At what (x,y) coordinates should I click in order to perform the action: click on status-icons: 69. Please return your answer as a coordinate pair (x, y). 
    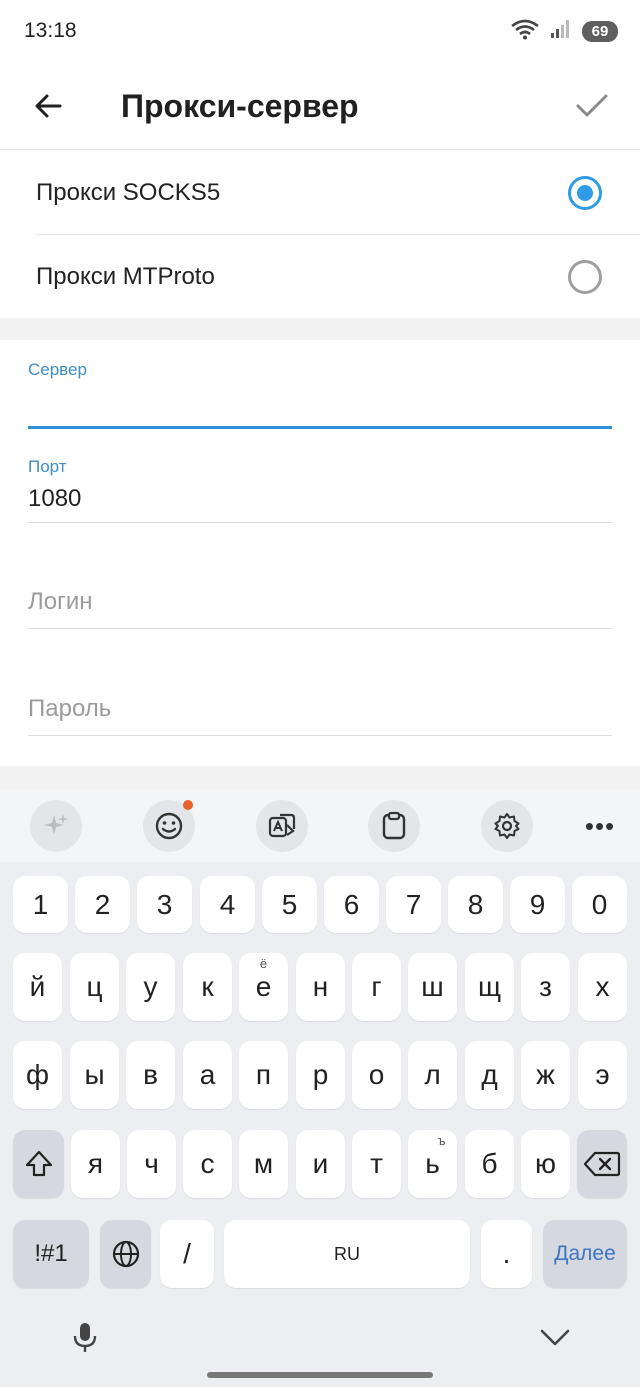
    Looking at the image, I should click on (564, 31).